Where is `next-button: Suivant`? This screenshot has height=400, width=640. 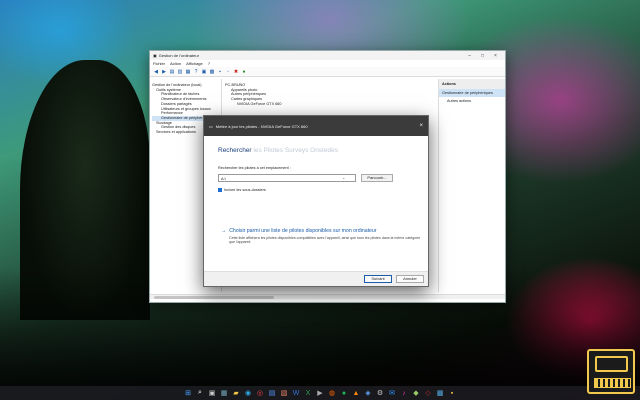
next-button: Suivant is located at coordinates (378, 279).